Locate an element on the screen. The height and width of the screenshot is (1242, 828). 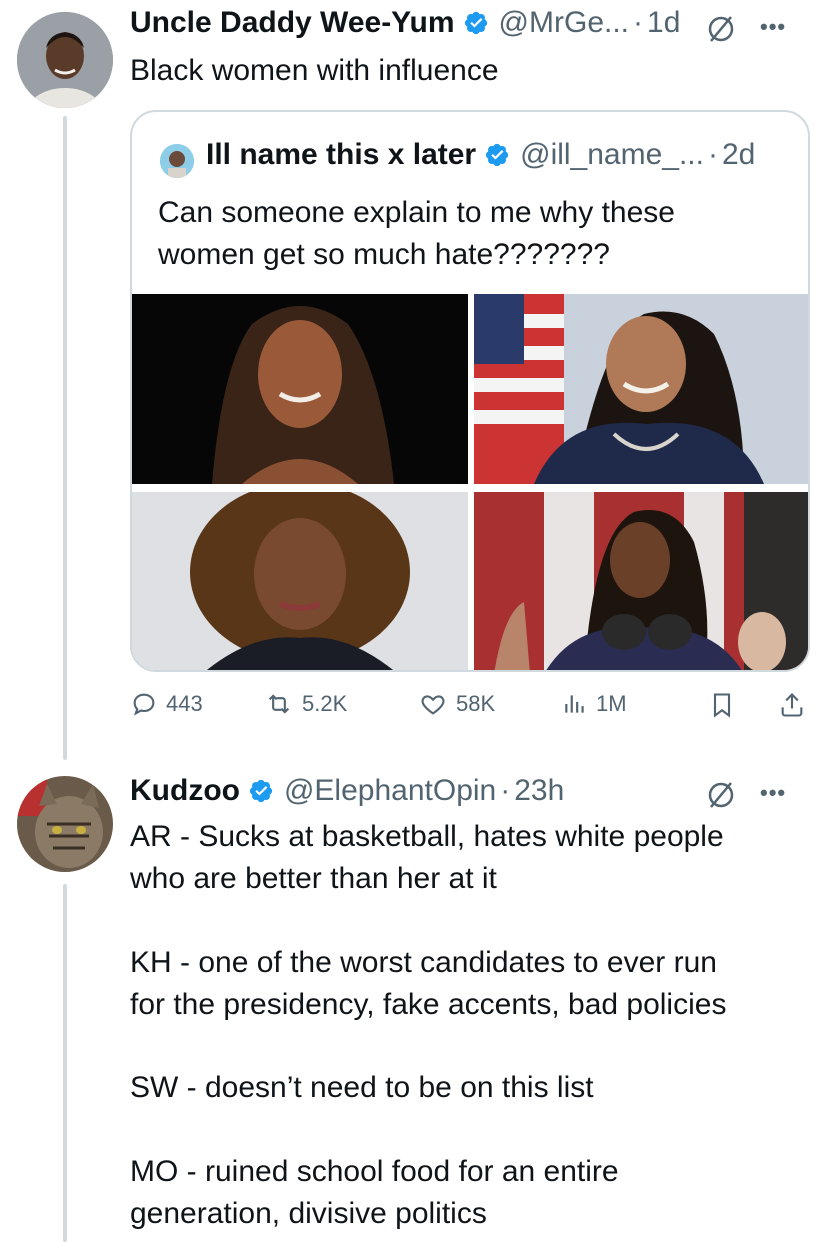
bookmark-icon is located at coordinates (722, 705).